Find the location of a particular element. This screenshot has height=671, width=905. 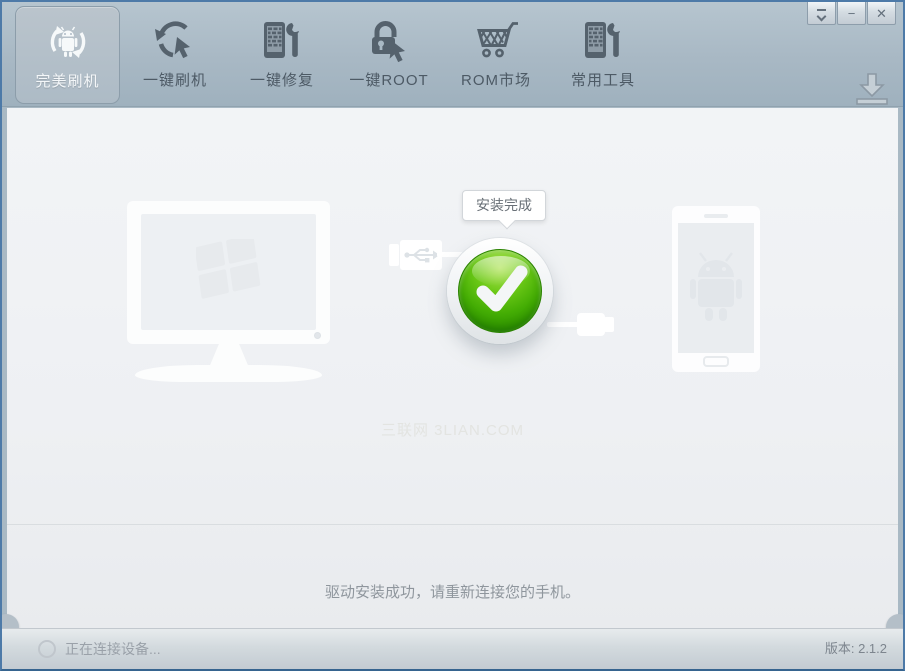

phone-speaker is located at coordinates (716, 216).